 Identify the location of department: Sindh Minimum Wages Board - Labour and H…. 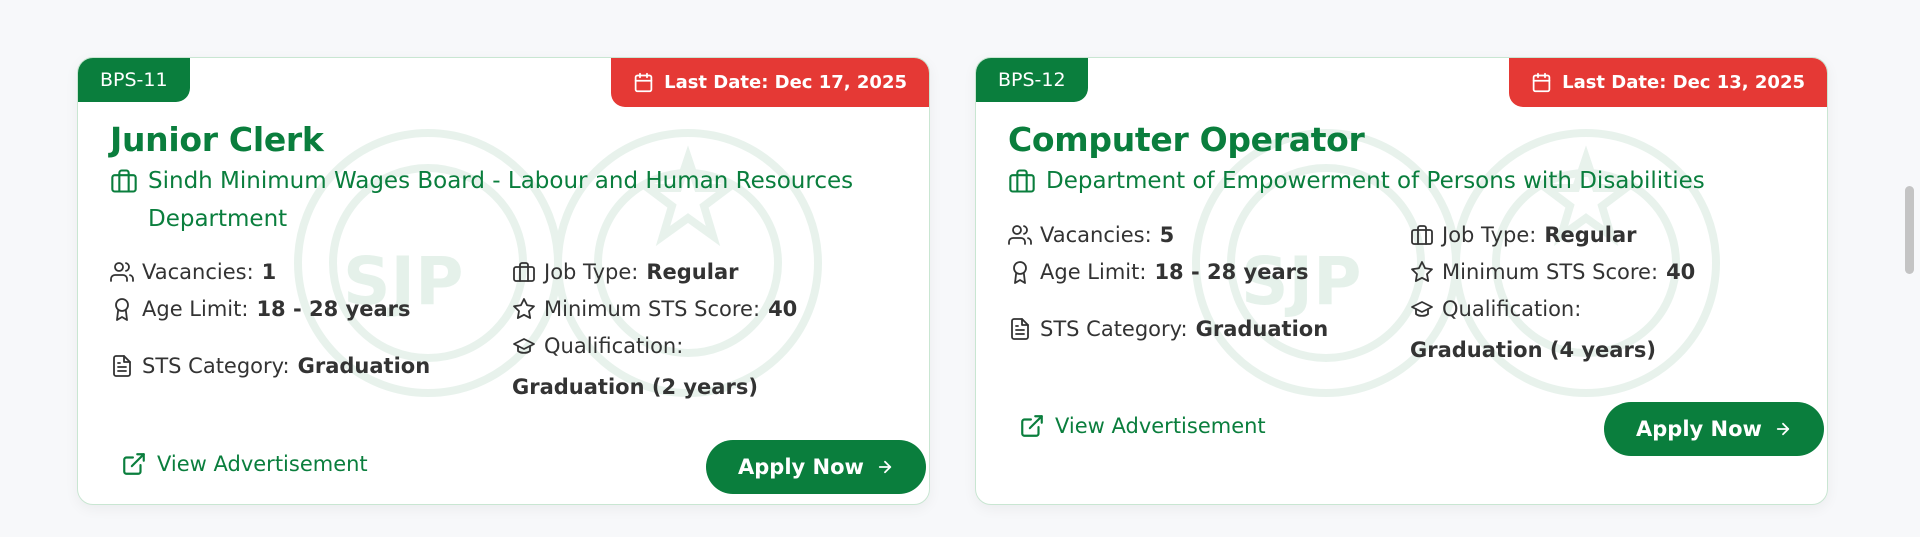
(509, 200).